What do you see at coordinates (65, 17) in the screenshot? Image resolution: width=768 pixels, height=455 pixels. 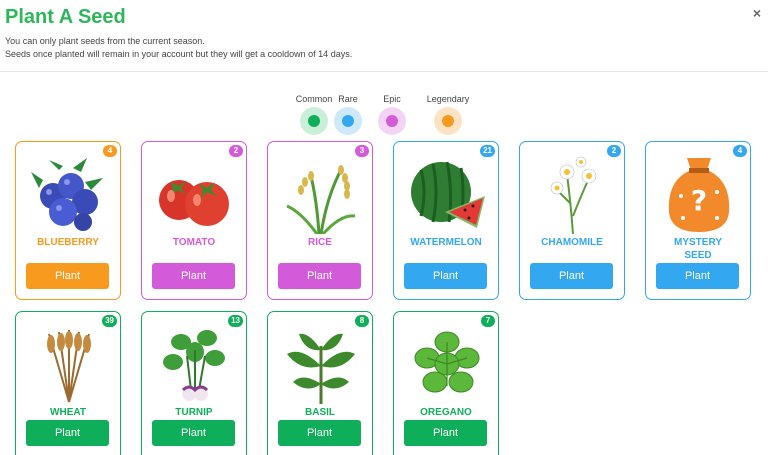 I see `dialog-title: Plant A Seed` at bounding box center [65, 17].